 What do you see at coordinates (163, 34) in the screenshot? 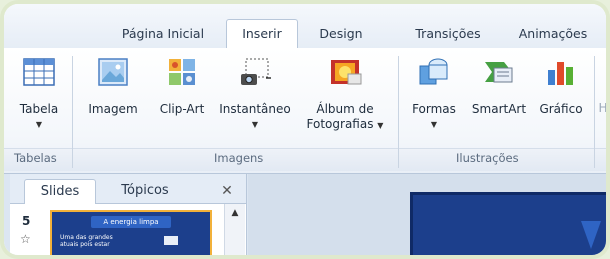
I see `tab-pagina-inicial: Página Inicial` at bounding box center [163, 34].